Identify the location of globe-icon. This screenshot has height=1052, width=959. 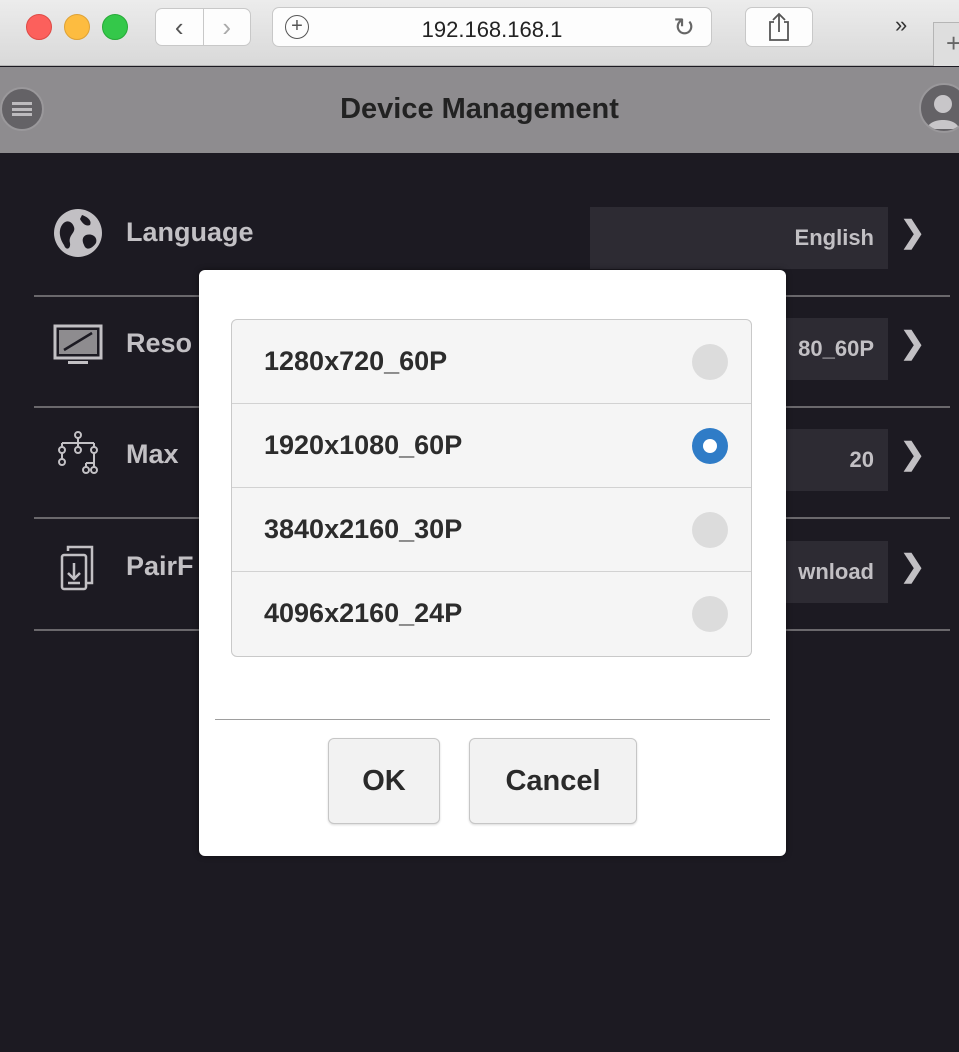
(78, 233).